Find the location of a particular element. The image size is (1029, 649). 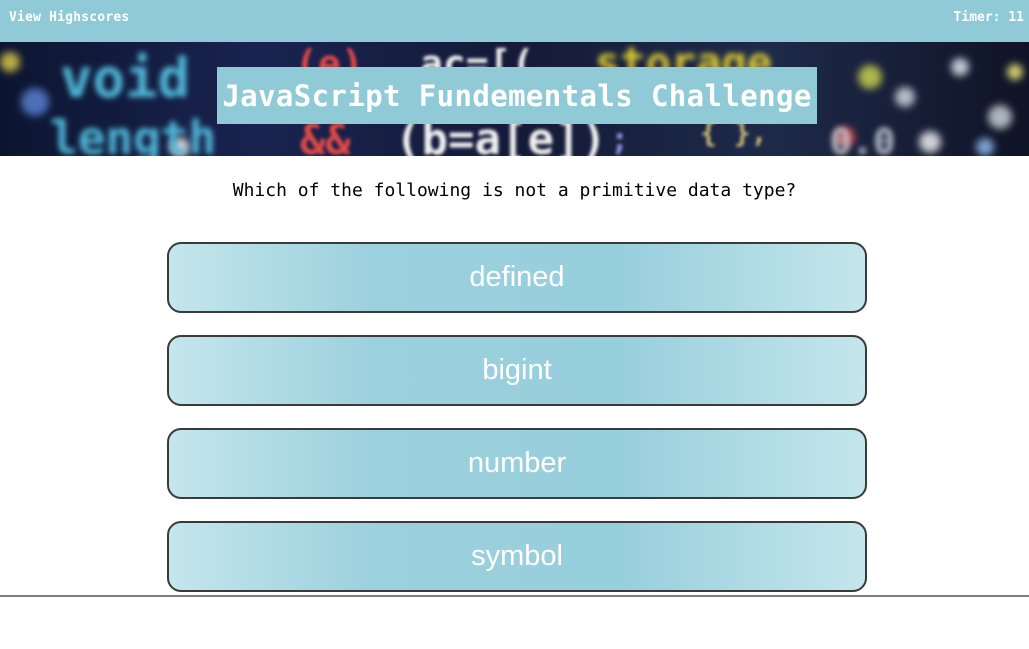

timer-value: 11 is located at coordinates (1016, 17).